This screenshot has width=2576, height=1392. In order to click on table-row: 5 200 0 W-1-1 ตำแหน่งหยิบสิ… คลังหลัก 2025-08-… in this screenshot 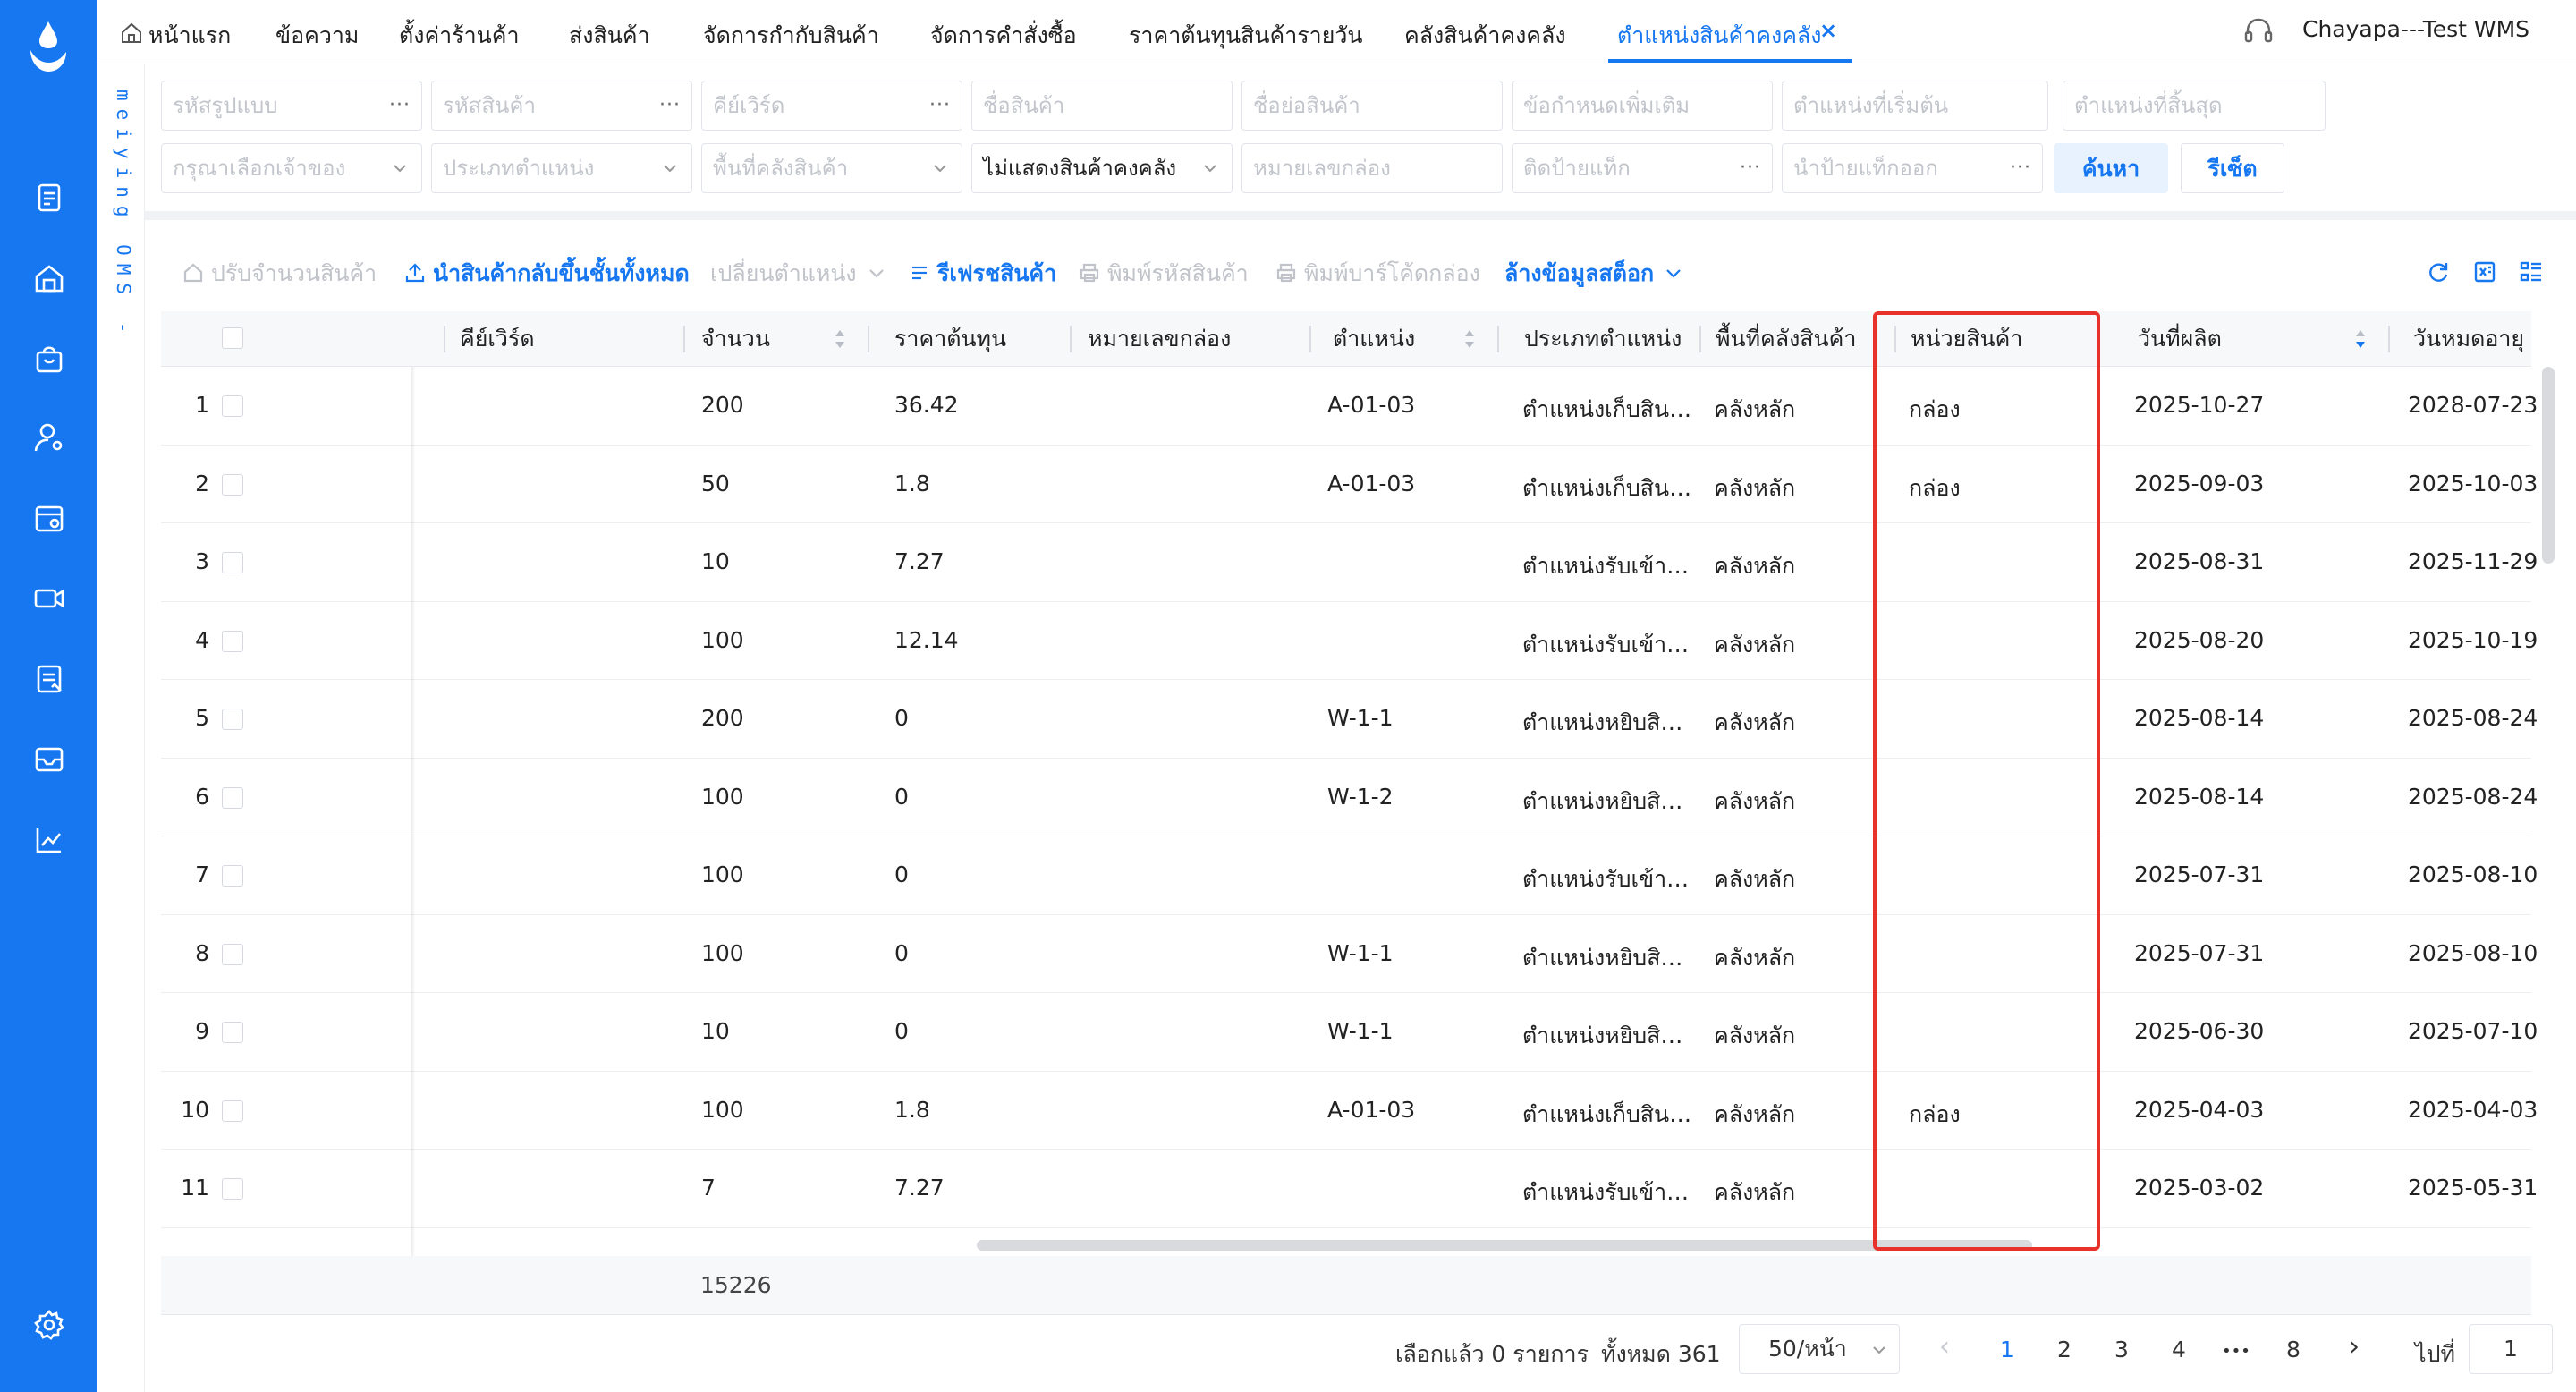, I will do `click(1349, 719)`.